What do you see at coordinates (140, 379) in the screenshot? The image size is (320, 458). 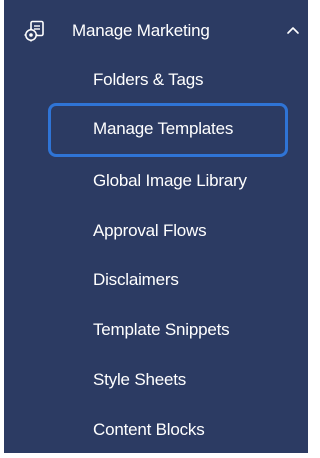 I see `menu-item-label: Style Sheets` at bounding box center [140, 379].